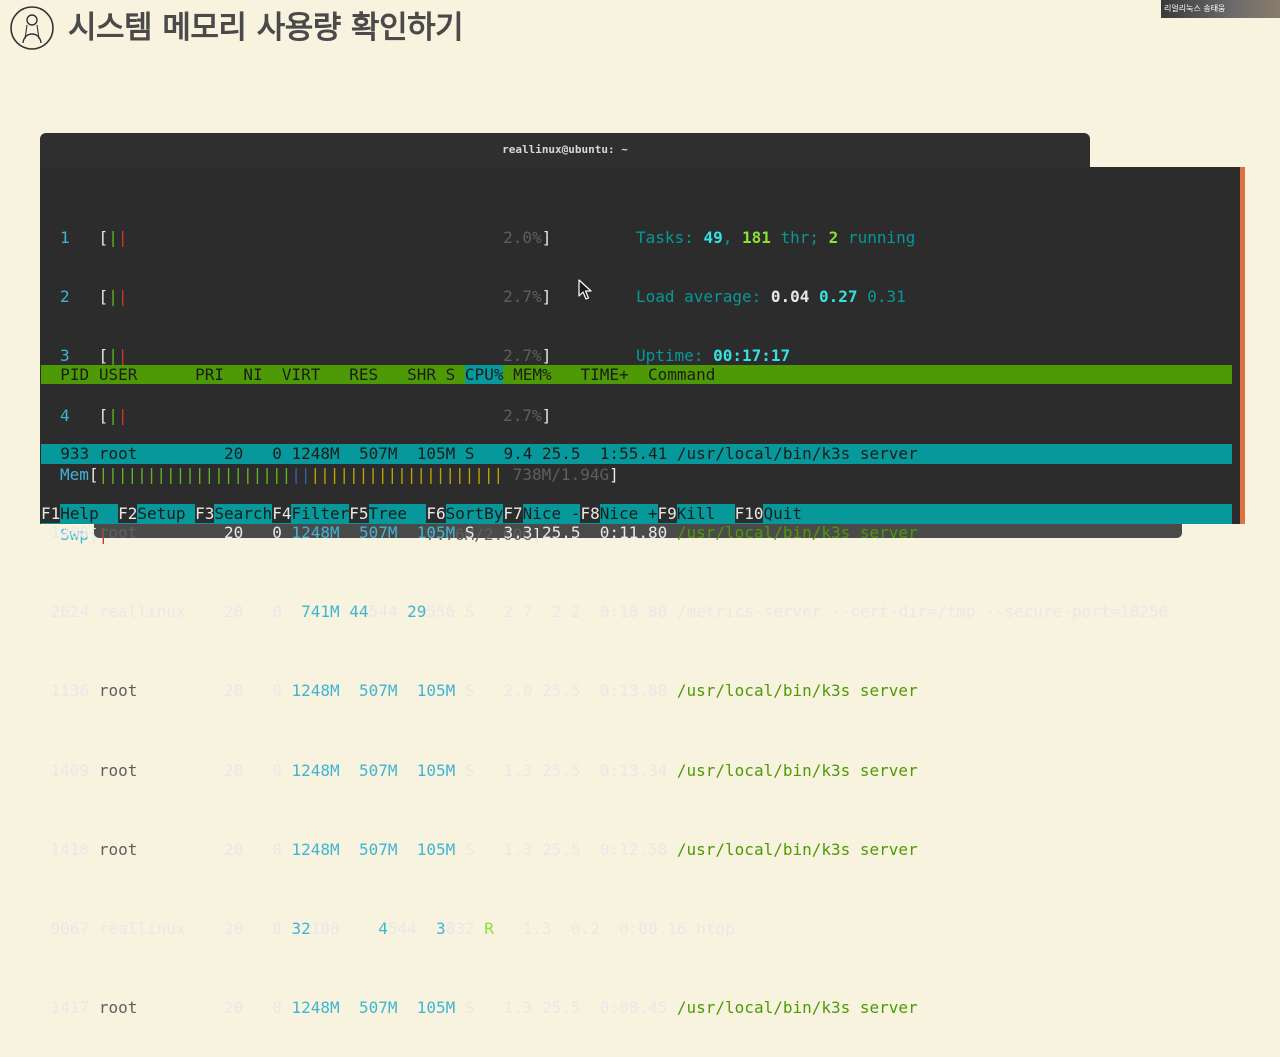 The height and width of the screenshot is (1057, 1280). Describe the element at coordinates (306, 296) in the screenshot. I see `cpu-meter-2: 2 [|| 2.7%]` at that location.